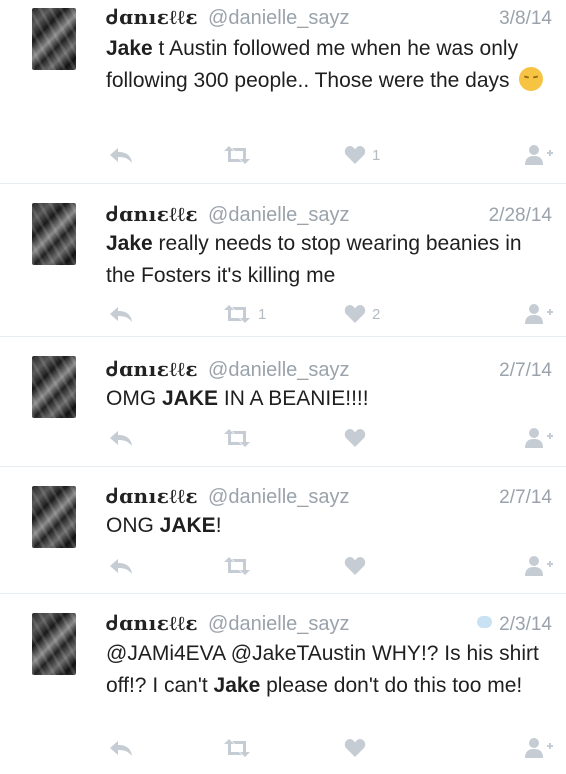  Describe the element at coordinates (283, 155) in the screenshot. I see `tweet-actions: 1` at that location.